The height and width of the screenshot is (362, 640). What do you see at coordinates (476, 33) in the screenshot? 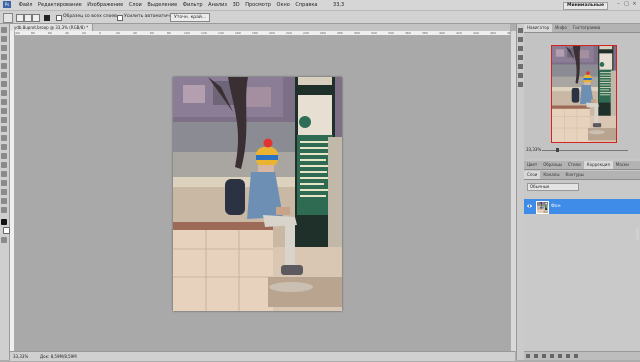
I see `ruler-tick: 440` at bounding box center [476, 33].